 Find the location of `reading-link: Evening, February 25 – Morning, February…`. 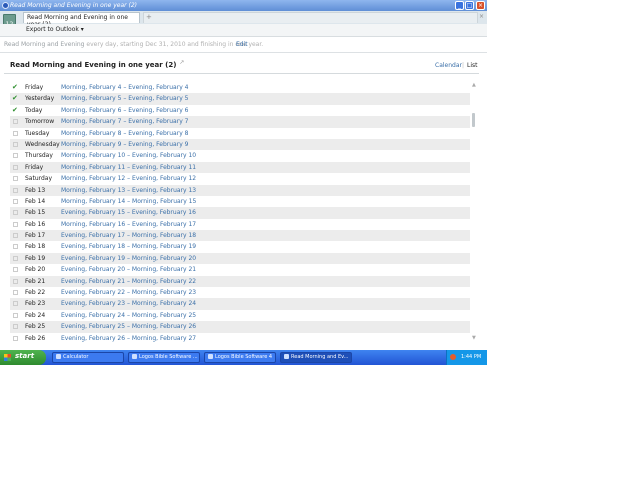

reading-link: Evening, February 25 – Morning, February… is located at coordinates (128, 326).